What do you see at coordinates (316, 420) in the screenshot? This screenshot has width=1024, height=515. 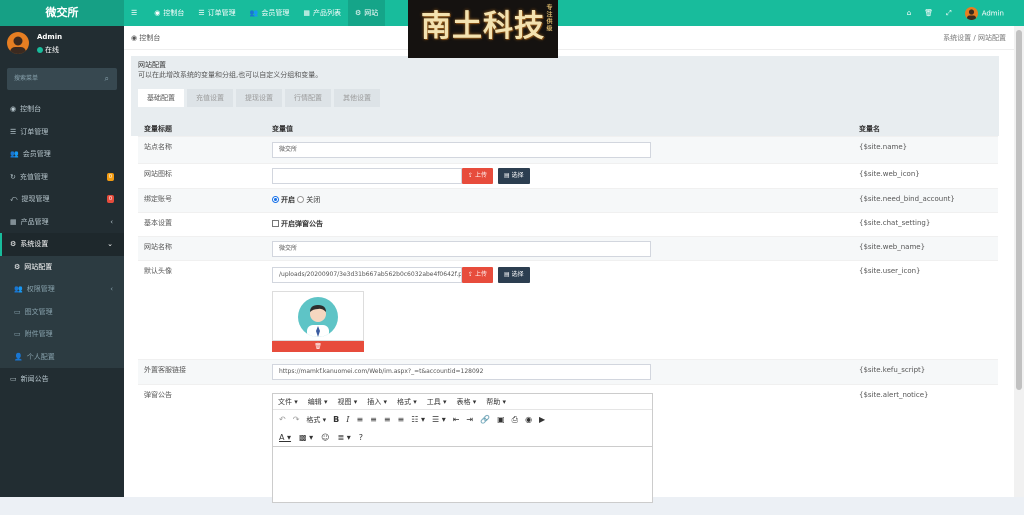 I see `format-dropdown: 格式 ▾` at bounding box center [316, 420].